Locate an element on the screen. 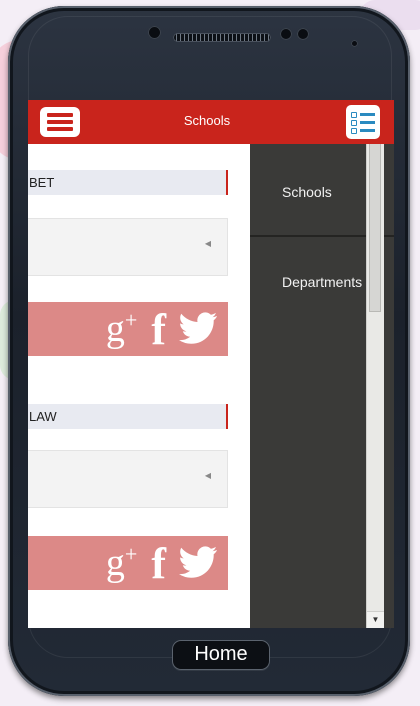 The width and height of the screenshot is (420, 706). camera-dot-icon is located at coordinates (354, 43).